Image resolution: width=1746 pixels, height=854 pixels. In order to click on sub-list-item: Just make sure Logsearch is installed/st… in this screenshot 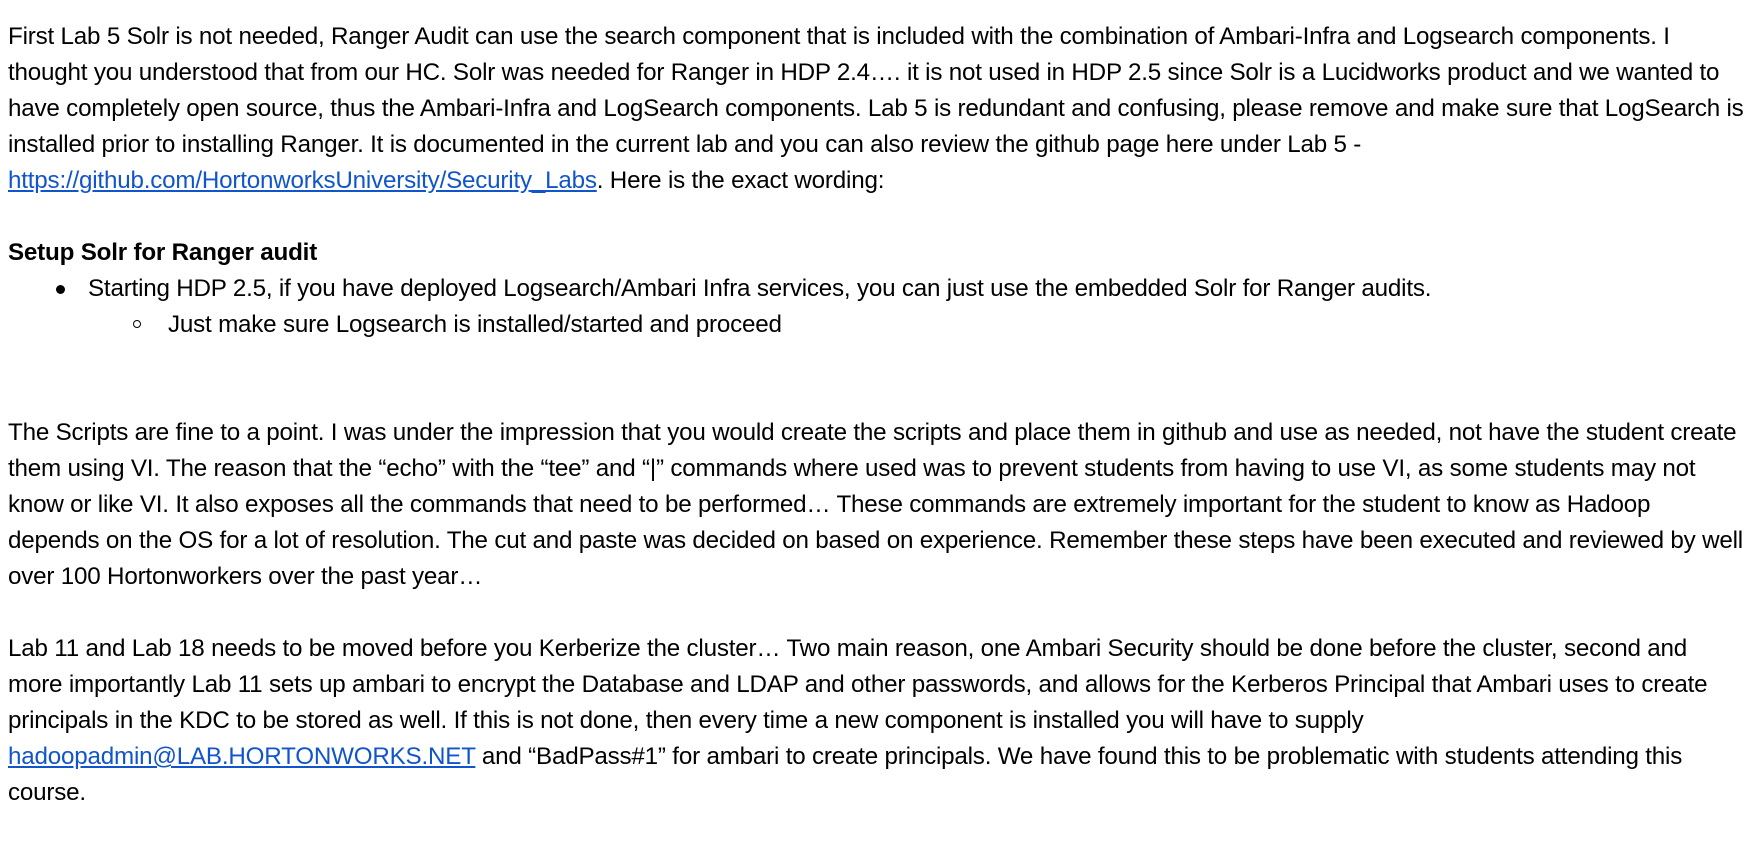, I will do `click(876, 325)`.